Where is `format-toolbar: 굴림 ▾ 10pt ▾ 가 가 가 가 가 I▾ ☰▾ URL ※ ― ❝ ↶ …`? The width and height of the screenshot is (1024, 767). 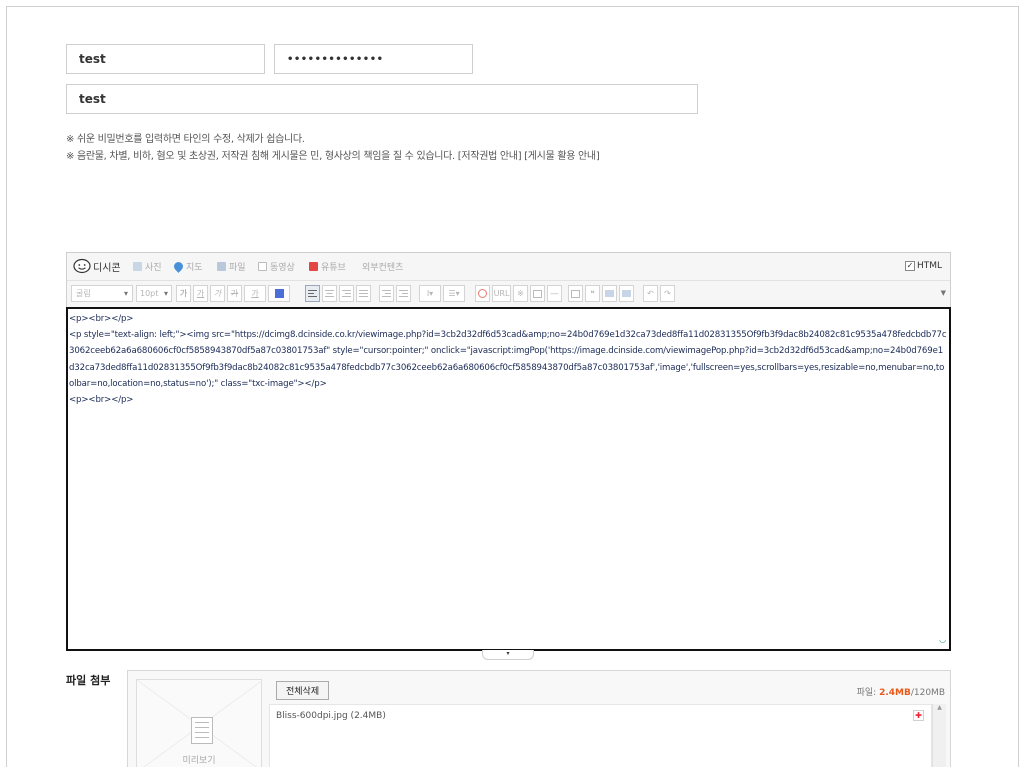
format-toolbar: 굴림 ▾ 10pt ▾ 가 가 가 가 가 I▾ ☰▾ URL ※ ― ❝ ↶ … is located at coordinates (508, 294).